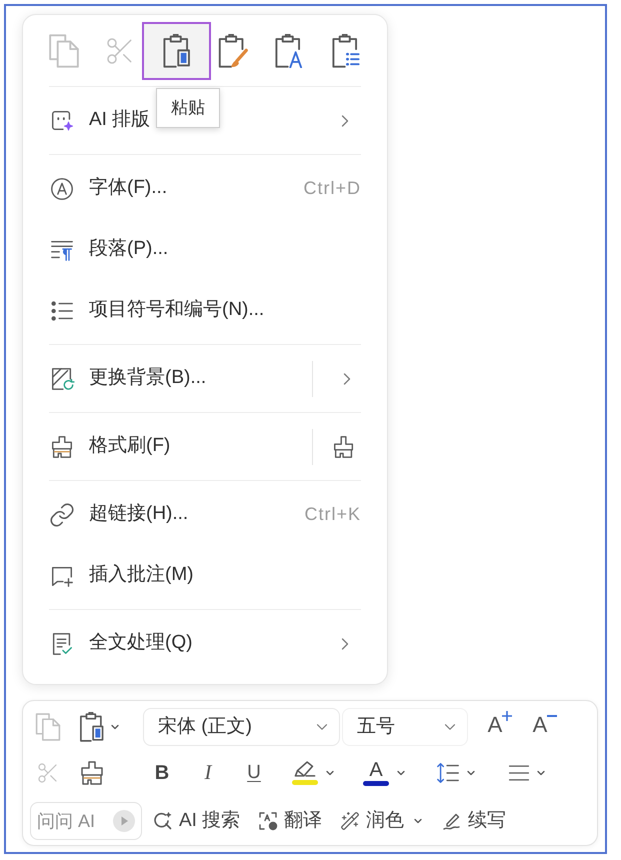 The width and height of the screenshot is (621, 860). I want to click on menu-item: 插入批注(M), so click(205, 575).